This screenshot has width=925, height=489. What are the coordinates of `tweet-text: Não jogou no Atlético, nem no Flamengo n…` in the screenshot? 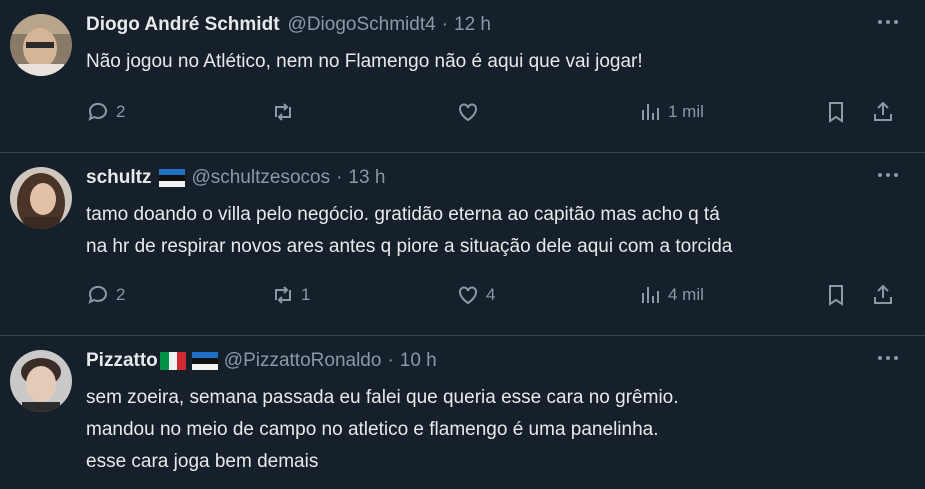 It's located at (490, 62).